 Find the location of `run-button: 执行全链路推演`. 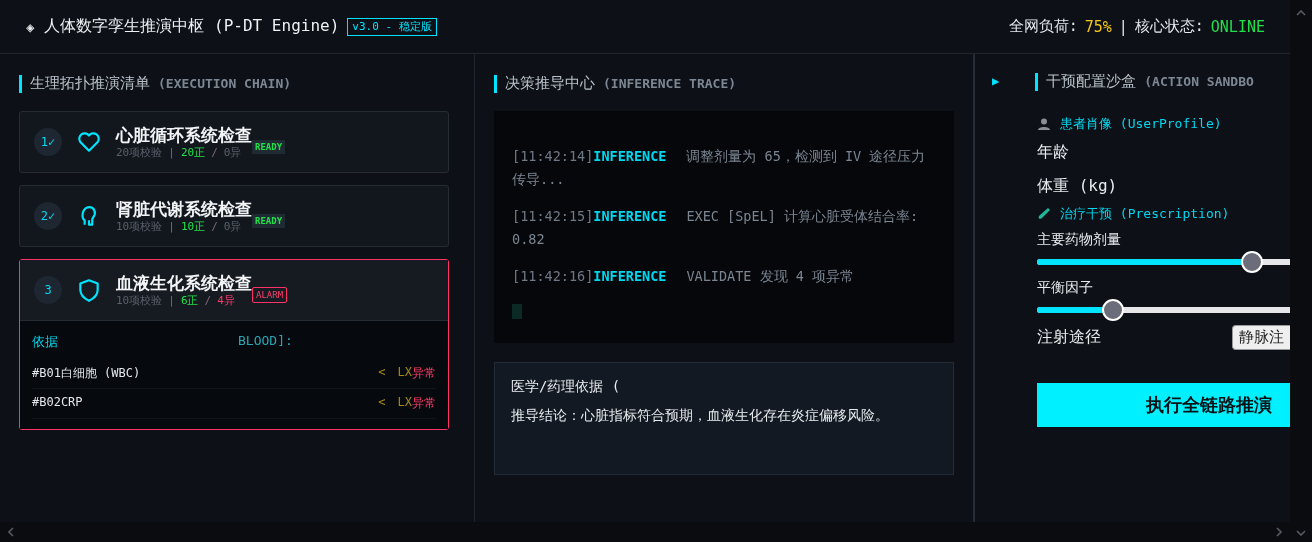

run-button: 执行全链路推演 is located at coordinates (1163, 405).